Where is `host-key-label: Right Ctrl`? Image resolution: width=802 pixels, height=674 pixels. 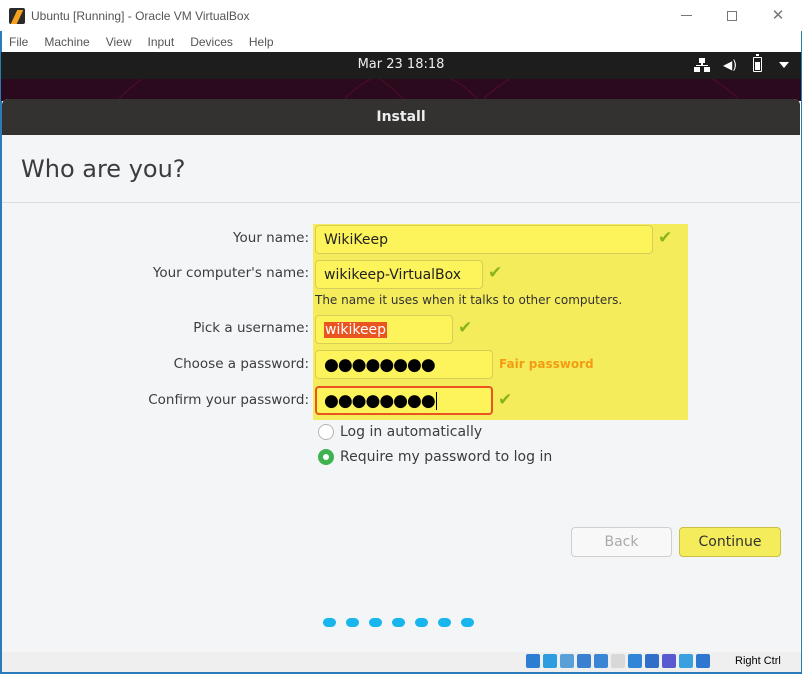
host-key-label: Right Ctrl is located at coordinates (758, 661).